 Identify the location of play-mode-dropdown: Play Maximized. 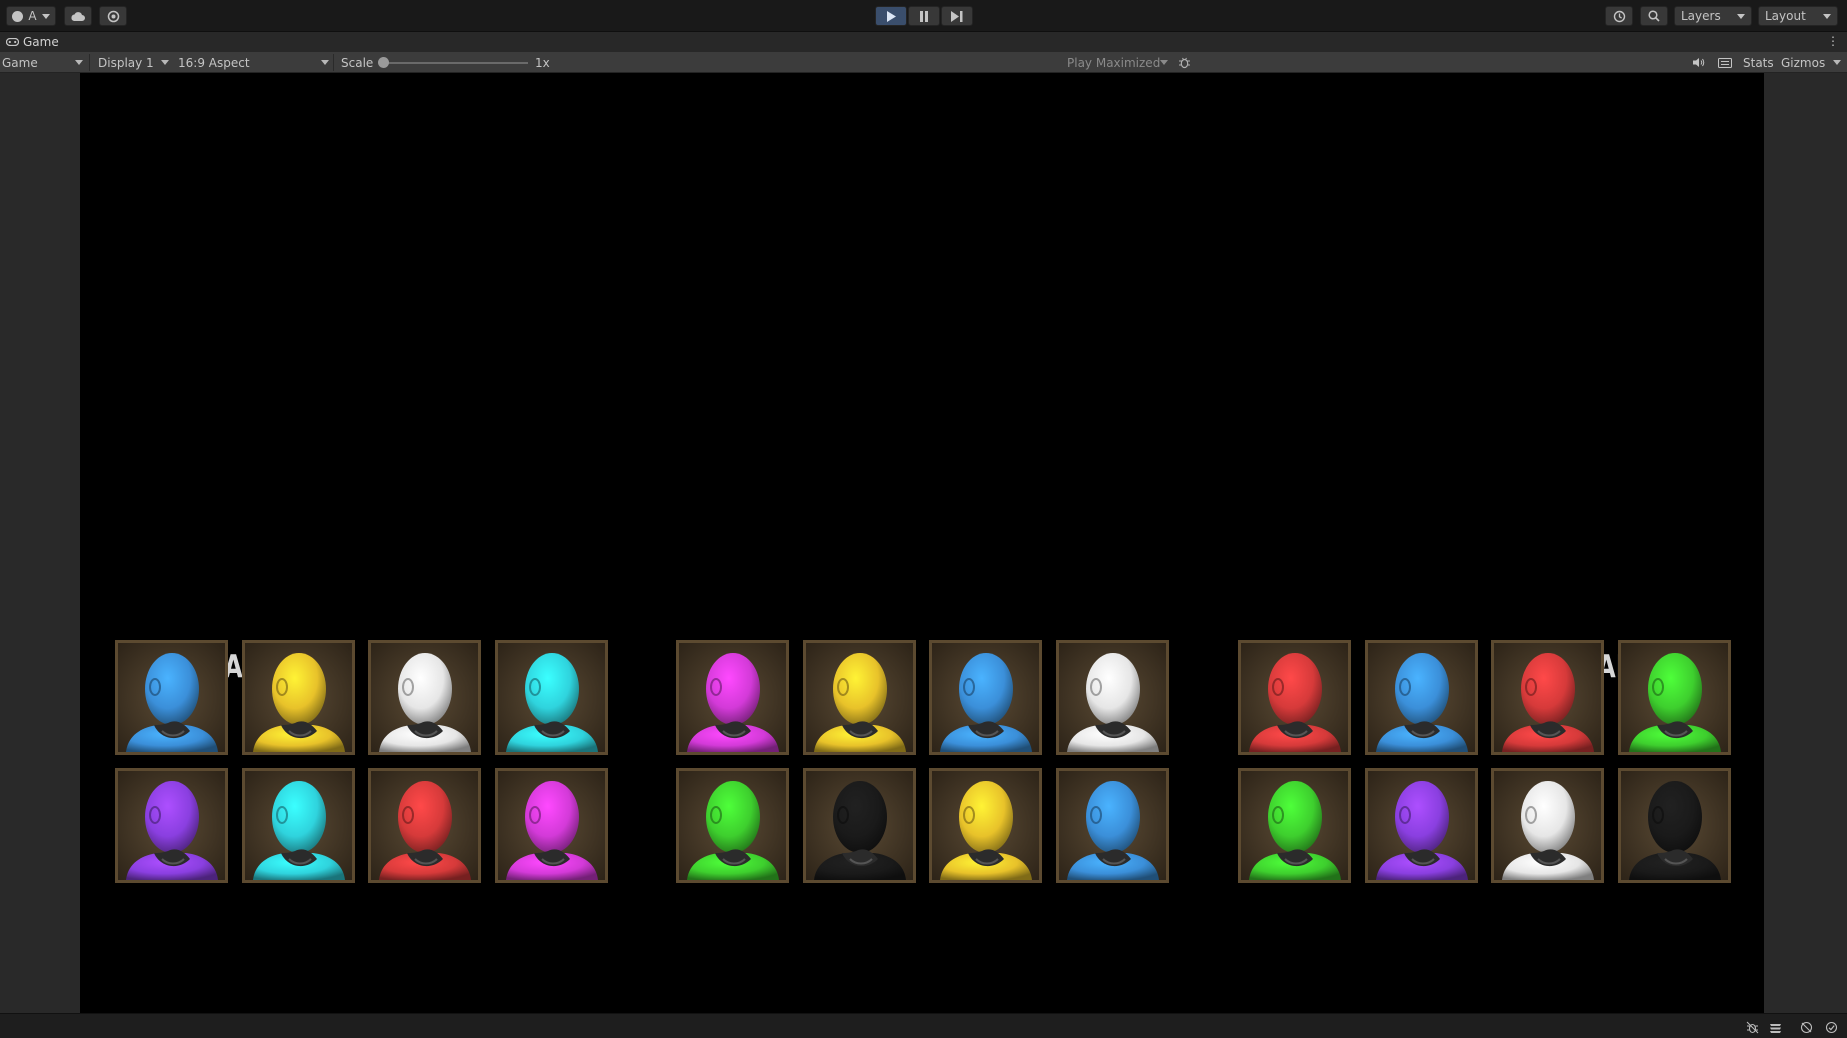
(1113, 62).